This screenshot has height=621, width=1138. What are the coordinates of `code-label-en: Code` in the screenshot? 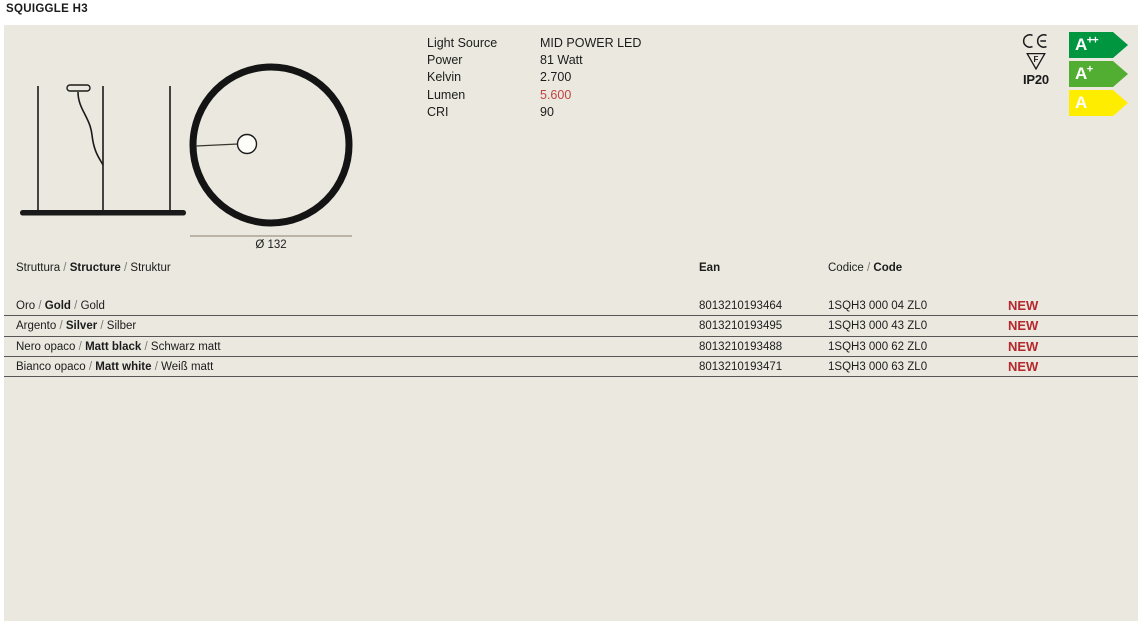 It's located at (888, 268).